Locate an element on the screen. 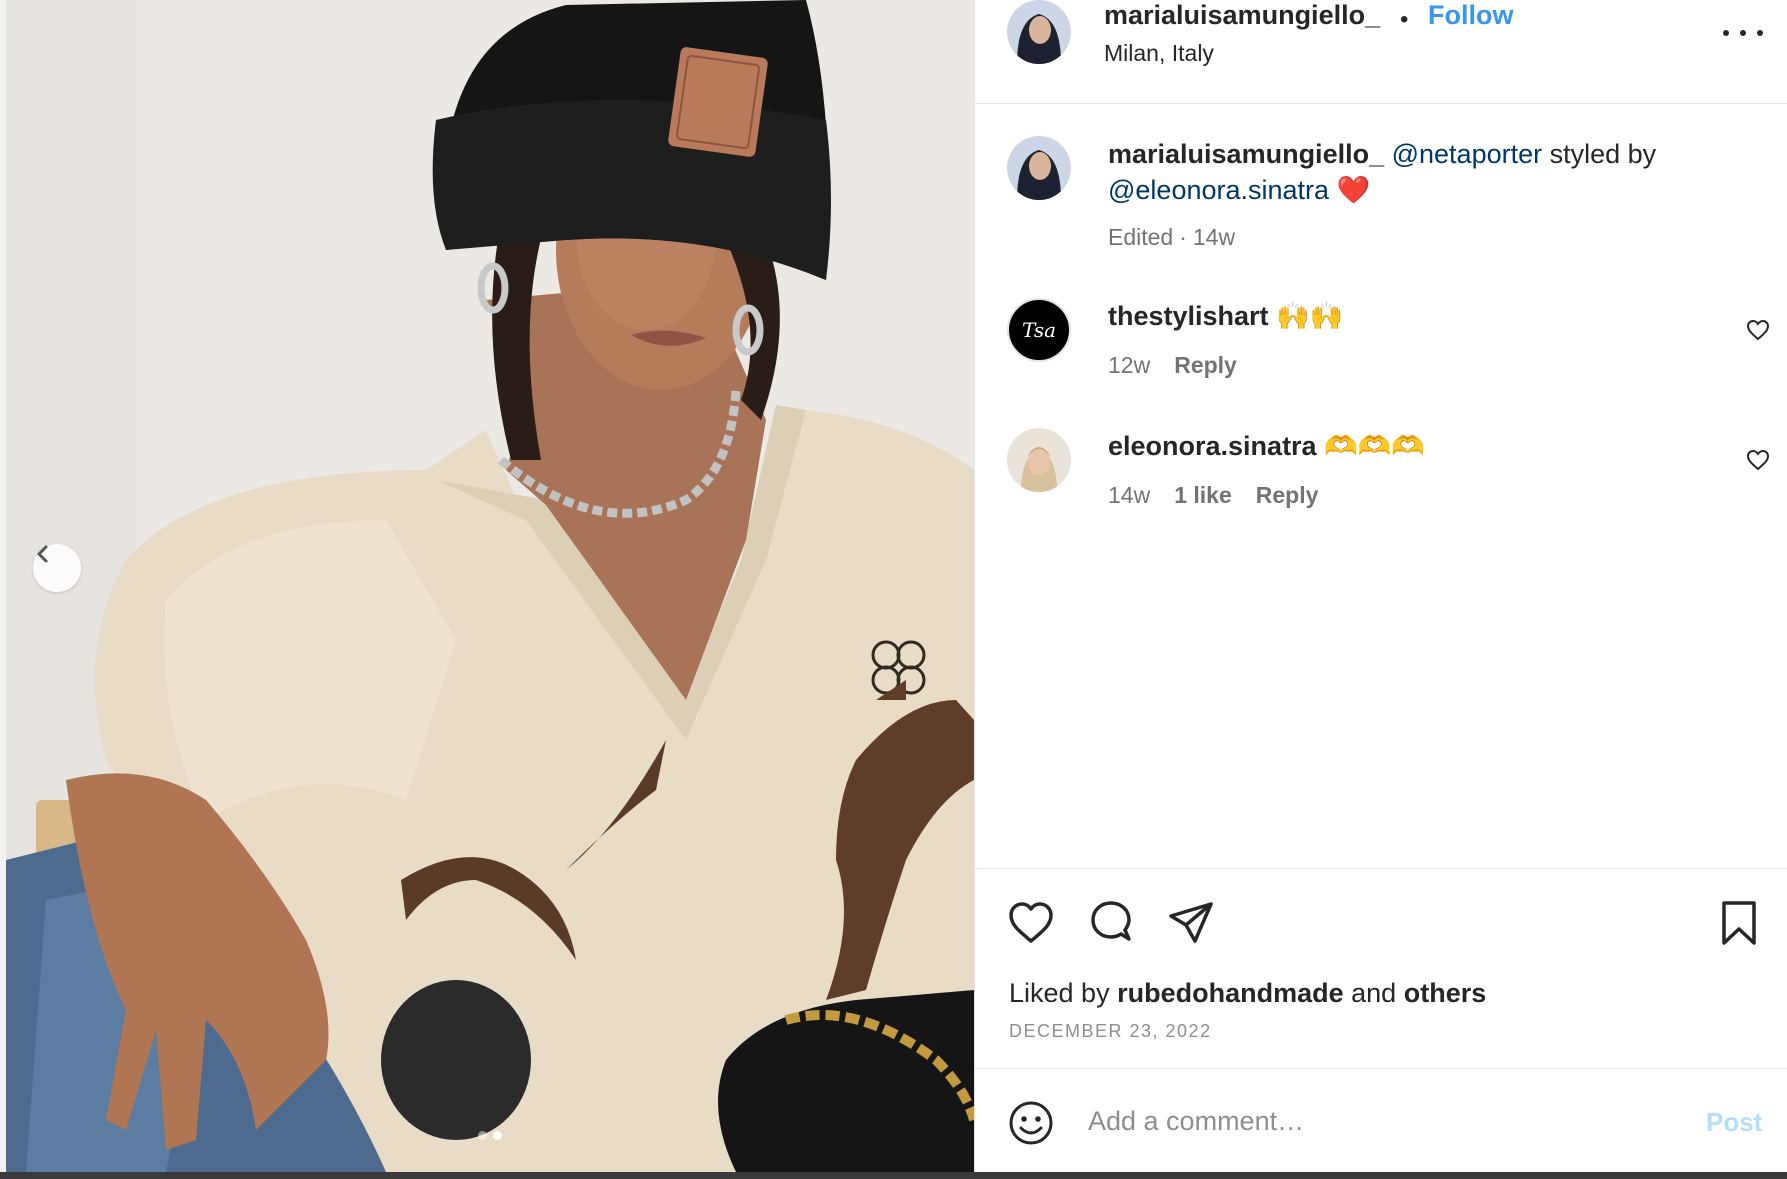 This screenshot has height=1179, width=1787. caption-edited-label: Edited is located at coordinates (1141, 237).